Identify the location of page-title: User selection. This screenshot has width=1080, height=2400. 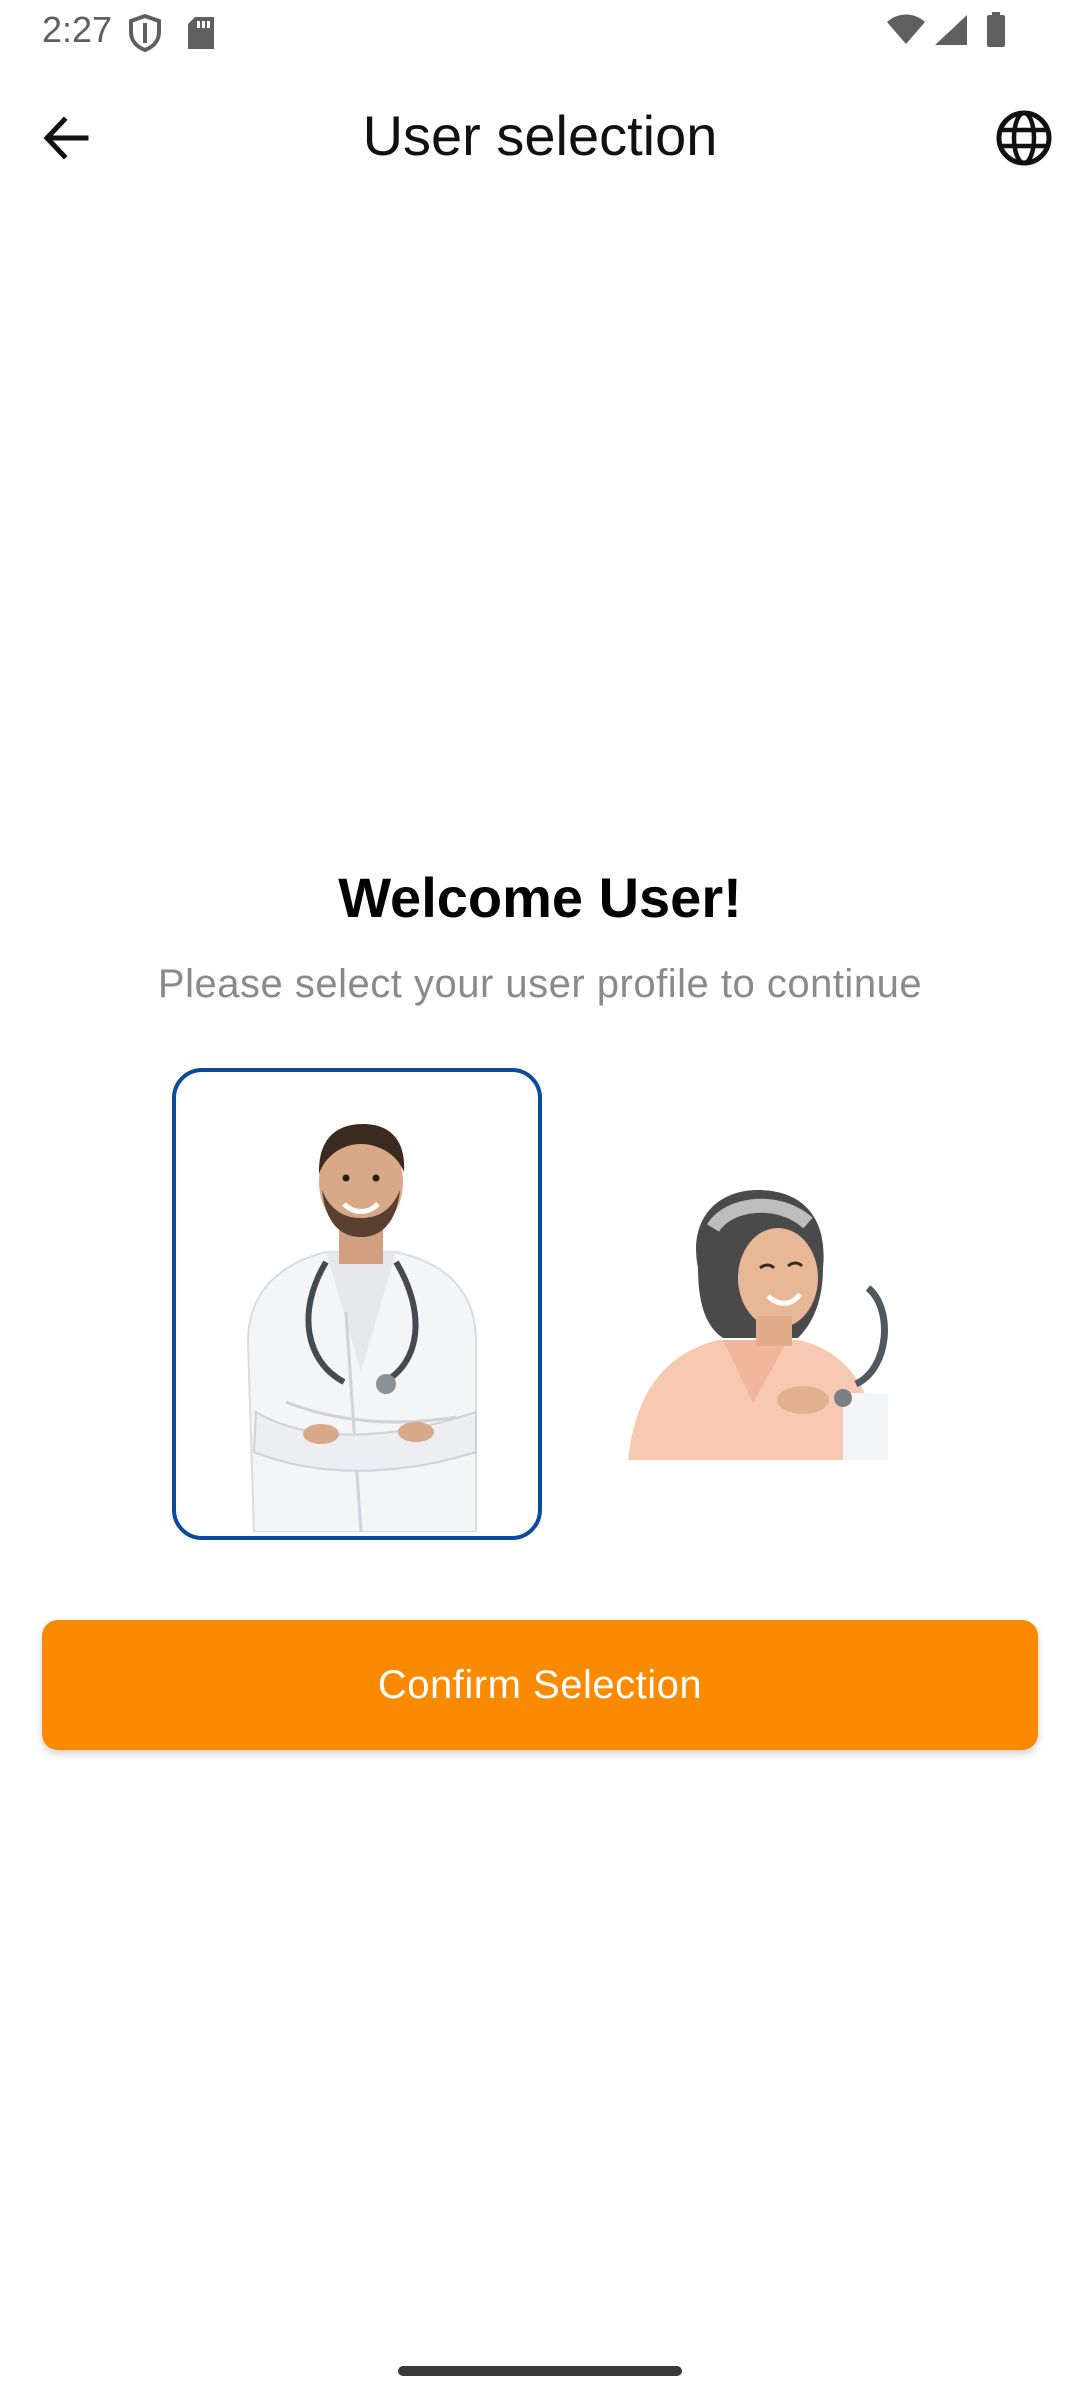
(540, 135).